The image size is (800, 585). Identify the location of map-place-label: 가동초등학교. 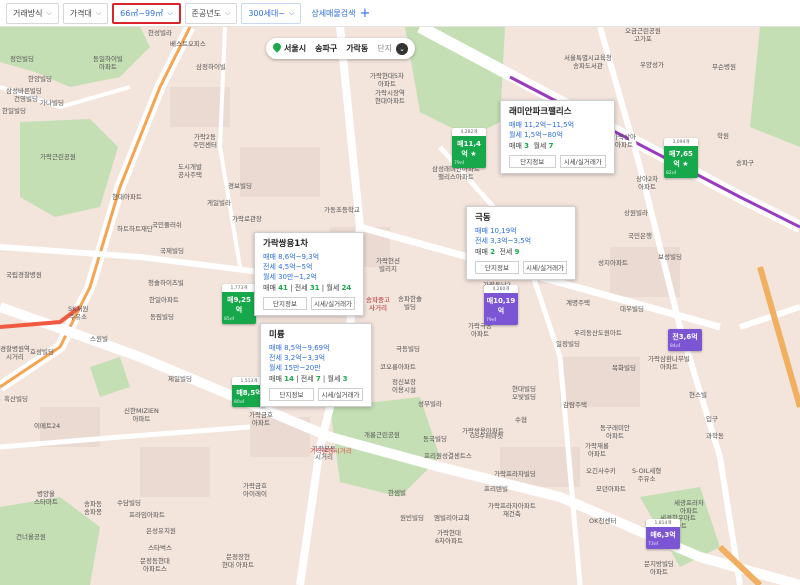
(342, 210).